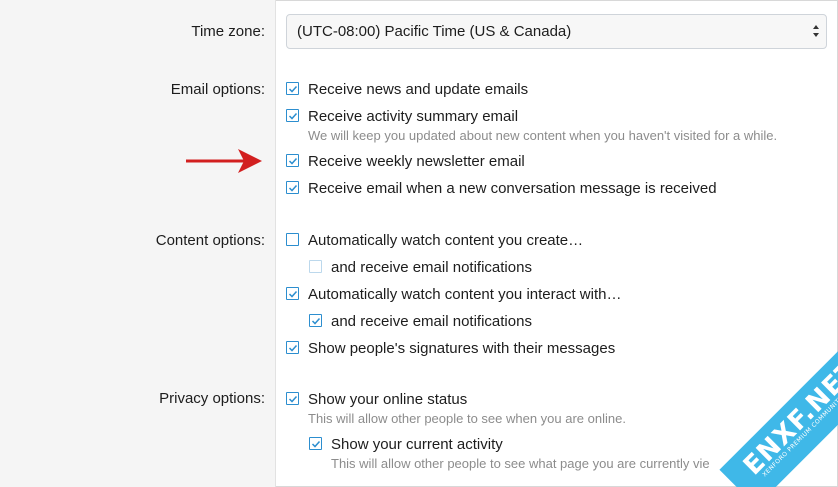 This screenshot has width=838, height=487. I want to click on timezone-value: (UTC-08:00) Pacific Time (US & Canada), so click(434, 31).